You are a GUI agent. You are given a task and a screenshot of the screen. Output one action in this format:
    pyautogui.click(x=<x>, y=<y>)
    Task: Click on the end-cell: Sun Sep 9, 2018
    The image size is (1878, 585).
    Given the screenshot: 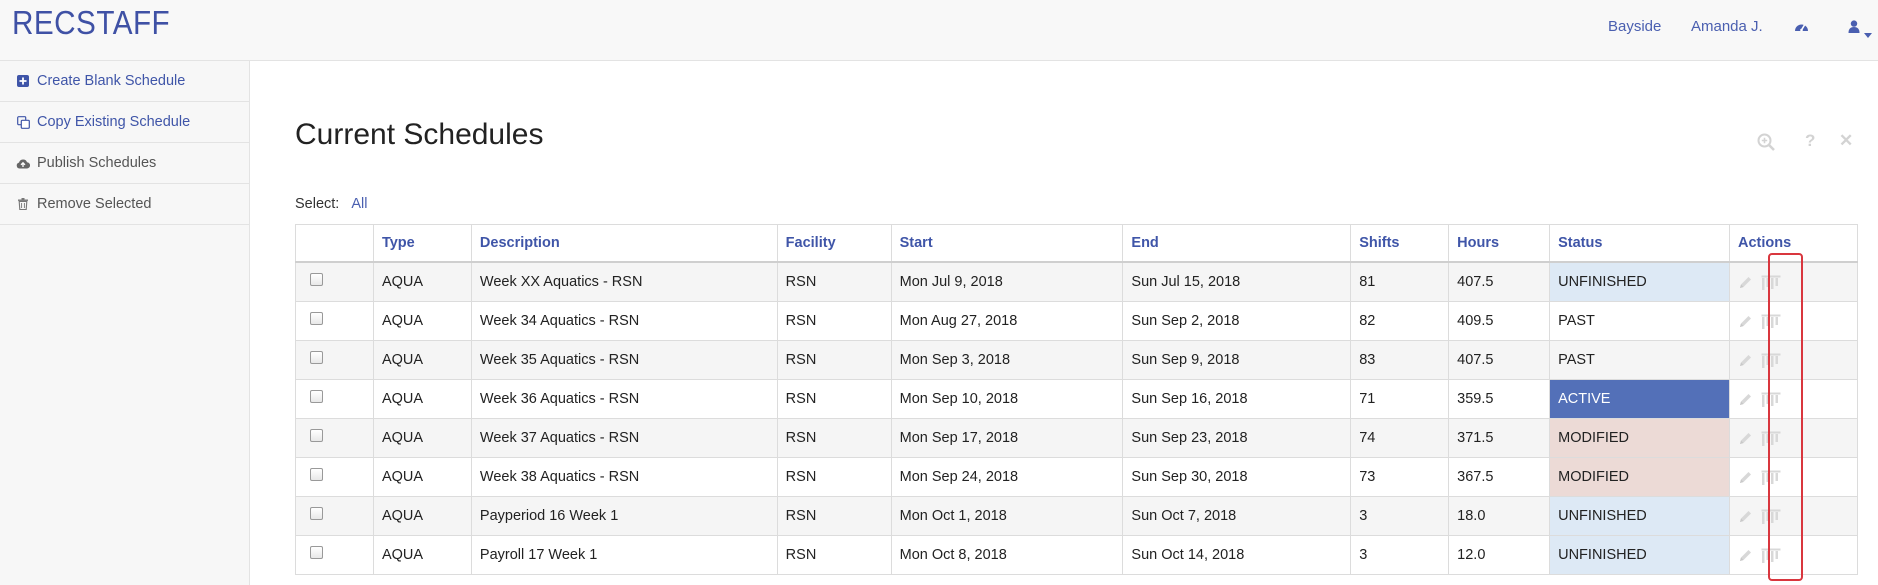 What is the action you would take?
    pyautogui.click(x=1237, y=360)
    